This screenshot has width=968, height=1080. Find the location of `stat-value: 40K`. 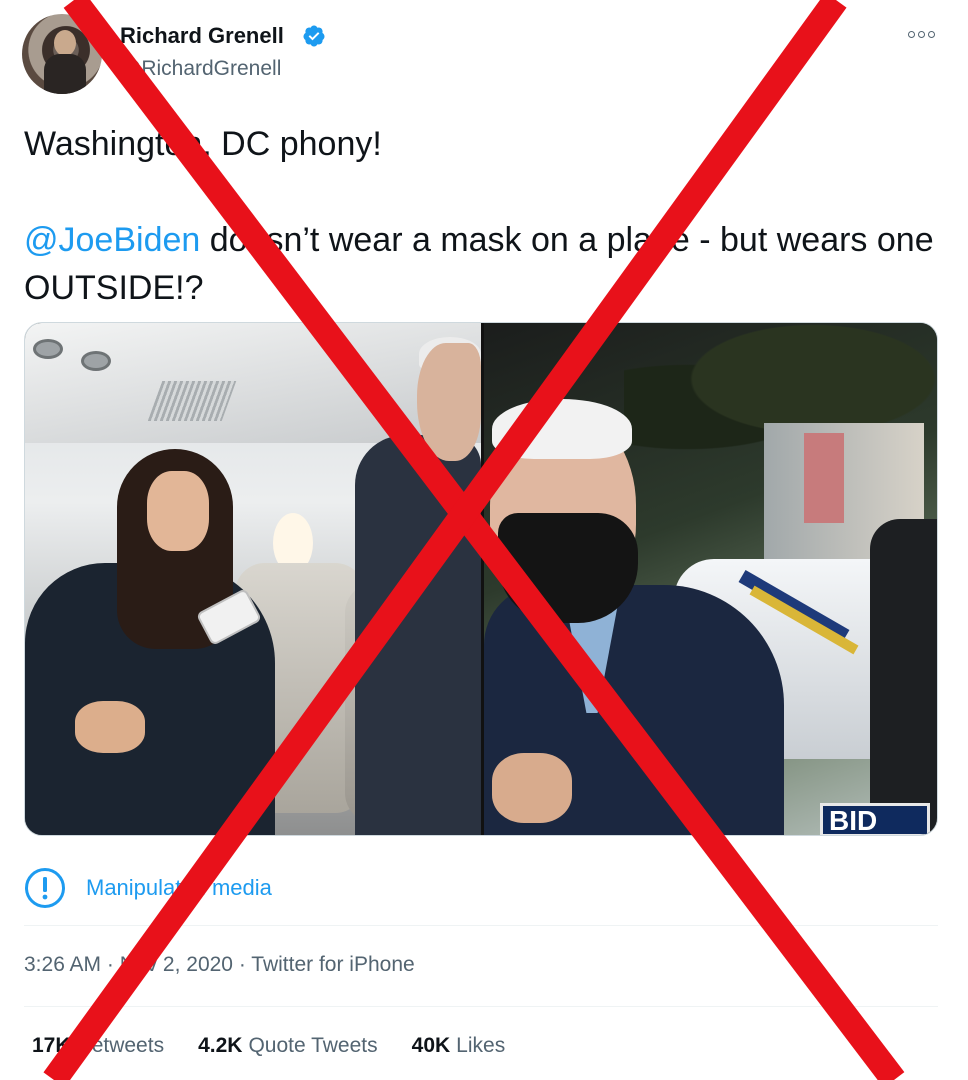

stat-value: 40K is located at coordinates (431, 1045).